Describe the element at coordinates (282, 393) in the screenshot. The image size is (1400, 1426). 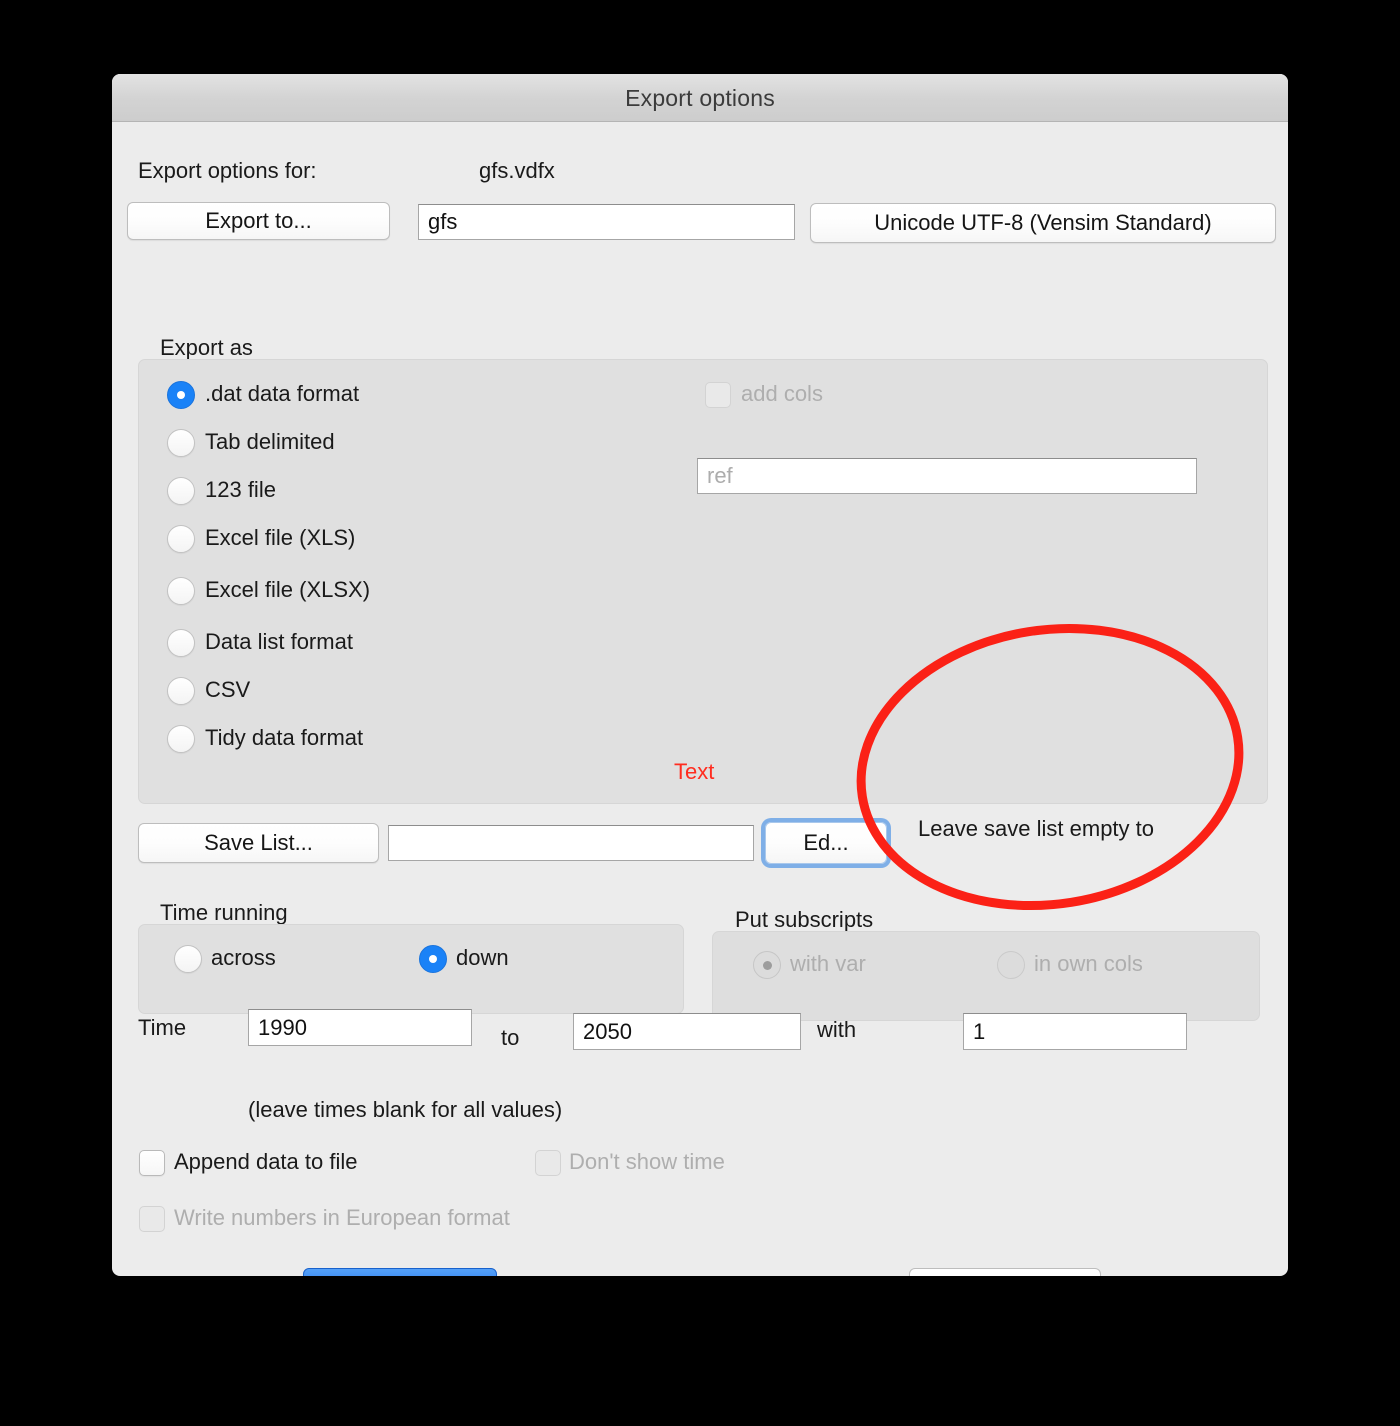
I see `radio-label-dat-data-format: .dat data format` at that location.